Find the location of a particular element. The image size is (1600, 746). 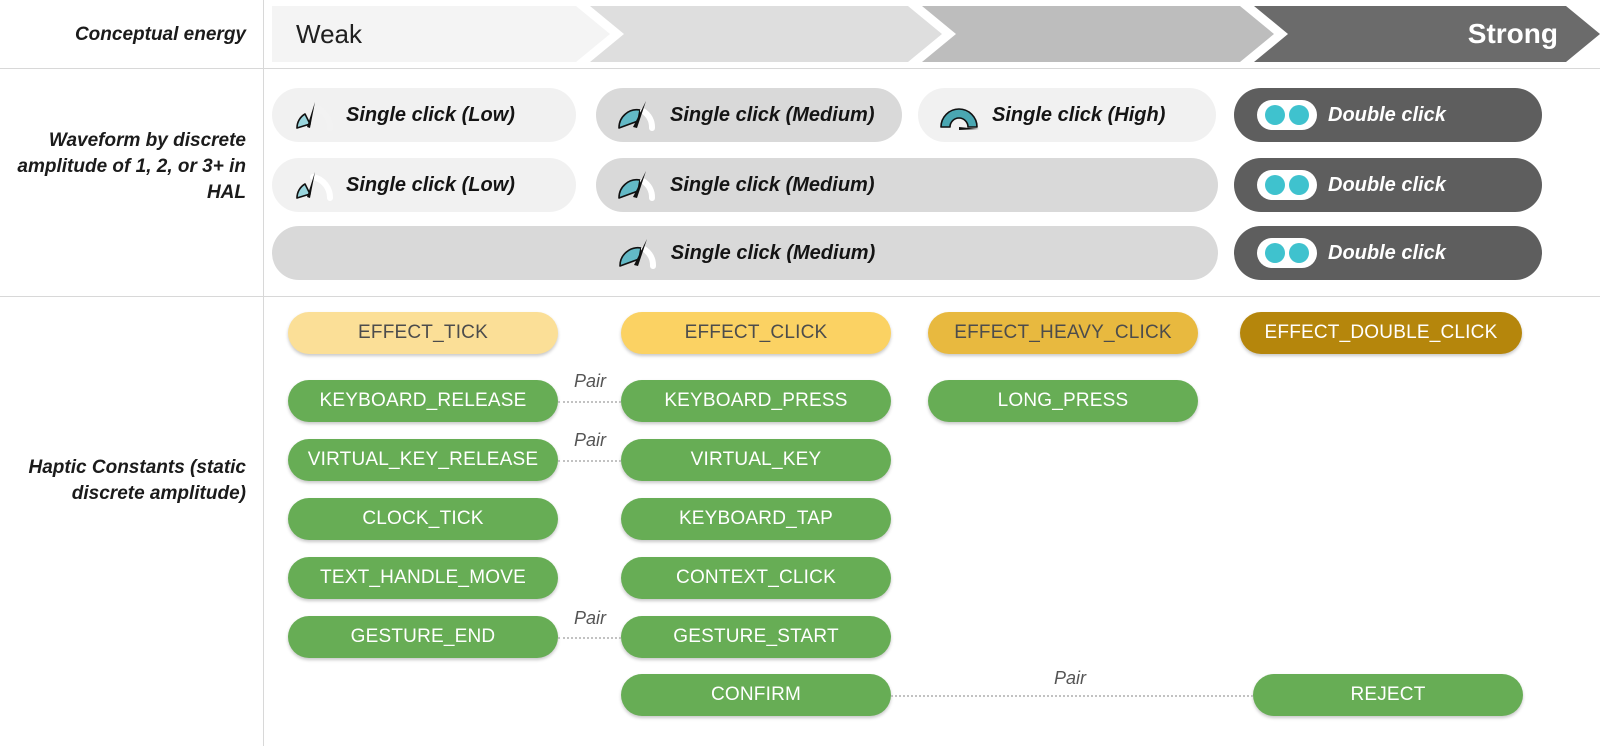

row-divider-waveform is located at coordinates (800, 296).